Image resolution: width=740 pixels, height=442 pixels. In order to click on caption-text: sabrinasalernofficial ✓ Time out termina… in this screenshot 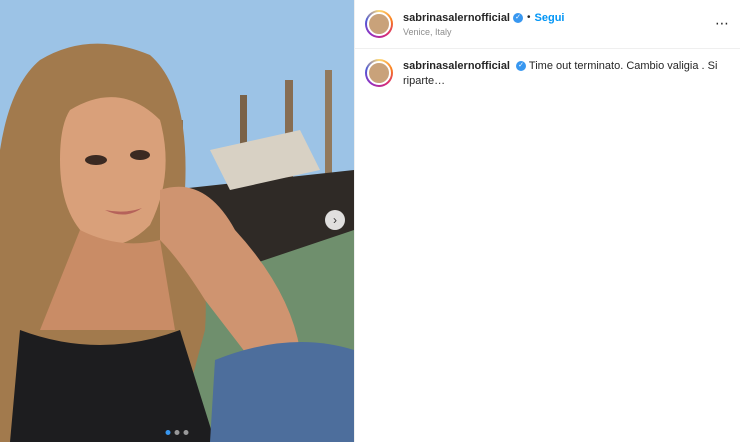, I will do `click(563, 74)`.